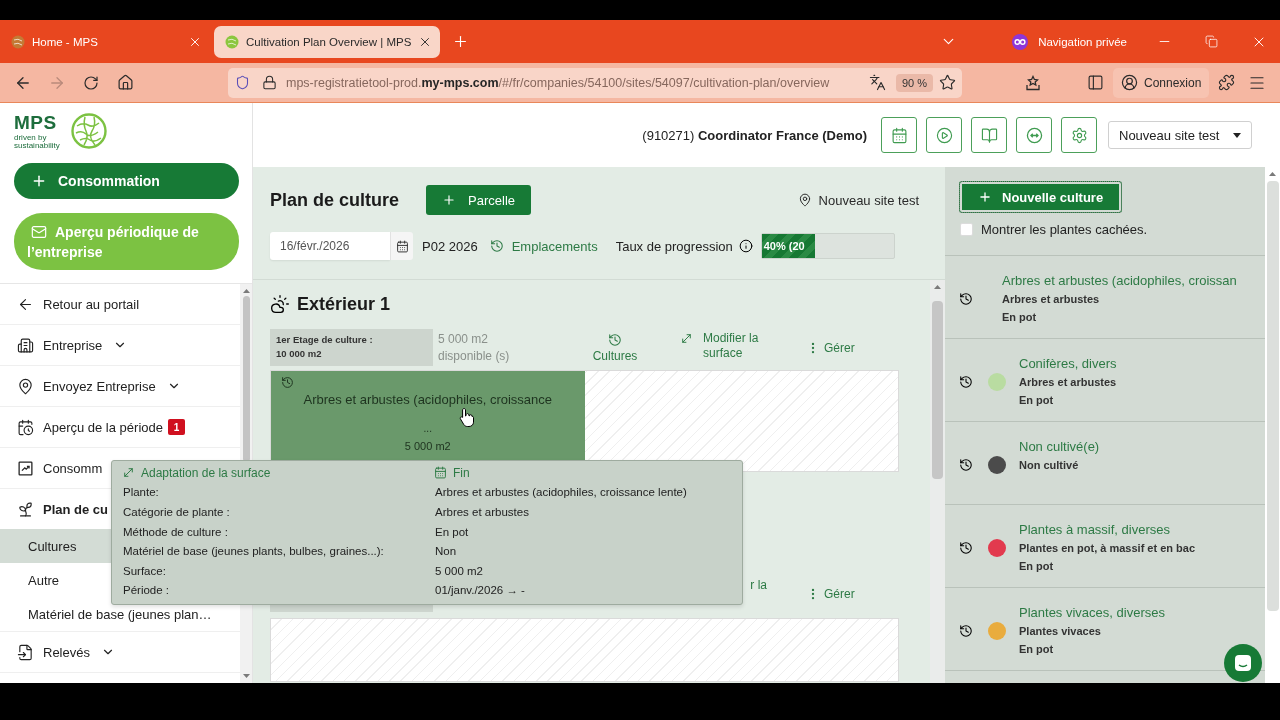 This screenshot has width=1280, height=720. I want to click on reload-icon, so click(91, 82).